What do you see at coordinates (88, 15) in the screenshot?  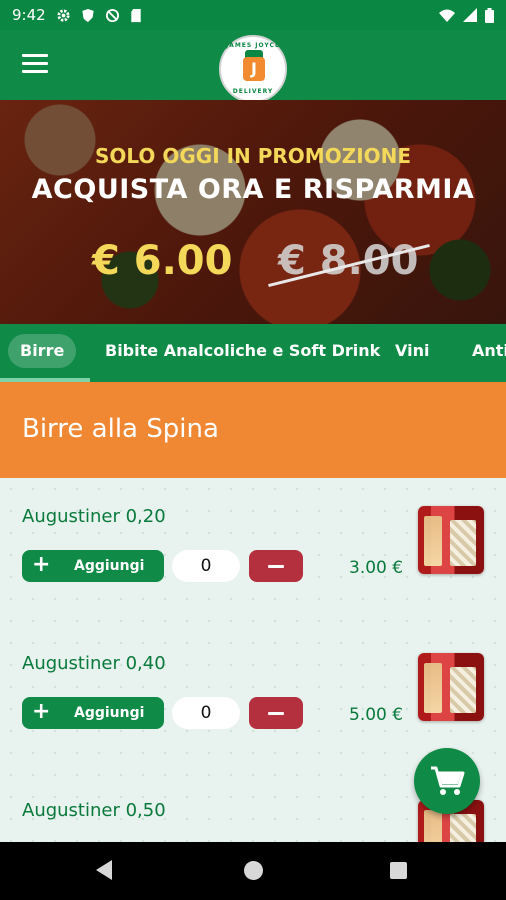 I see `shield-icon` at bounding box center [88, 15].